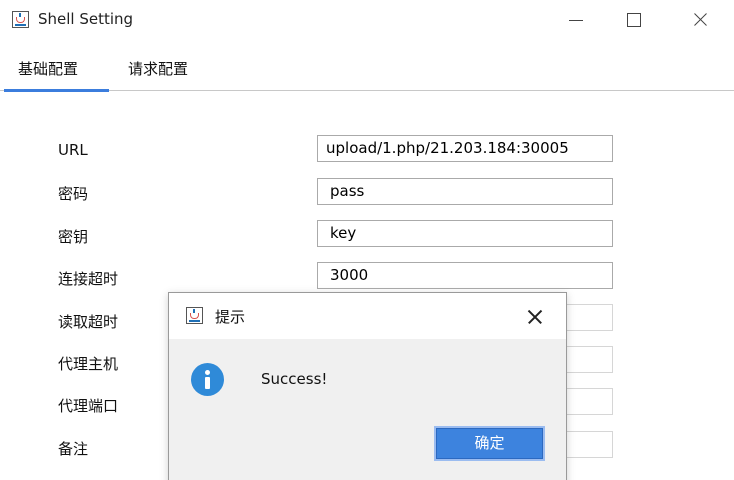 This screenshot has width=734, height=480. What do you see at coordinates (489, 443) in the screenshot?
I see `ok-button: 确定` at bounding box center [489, 443].